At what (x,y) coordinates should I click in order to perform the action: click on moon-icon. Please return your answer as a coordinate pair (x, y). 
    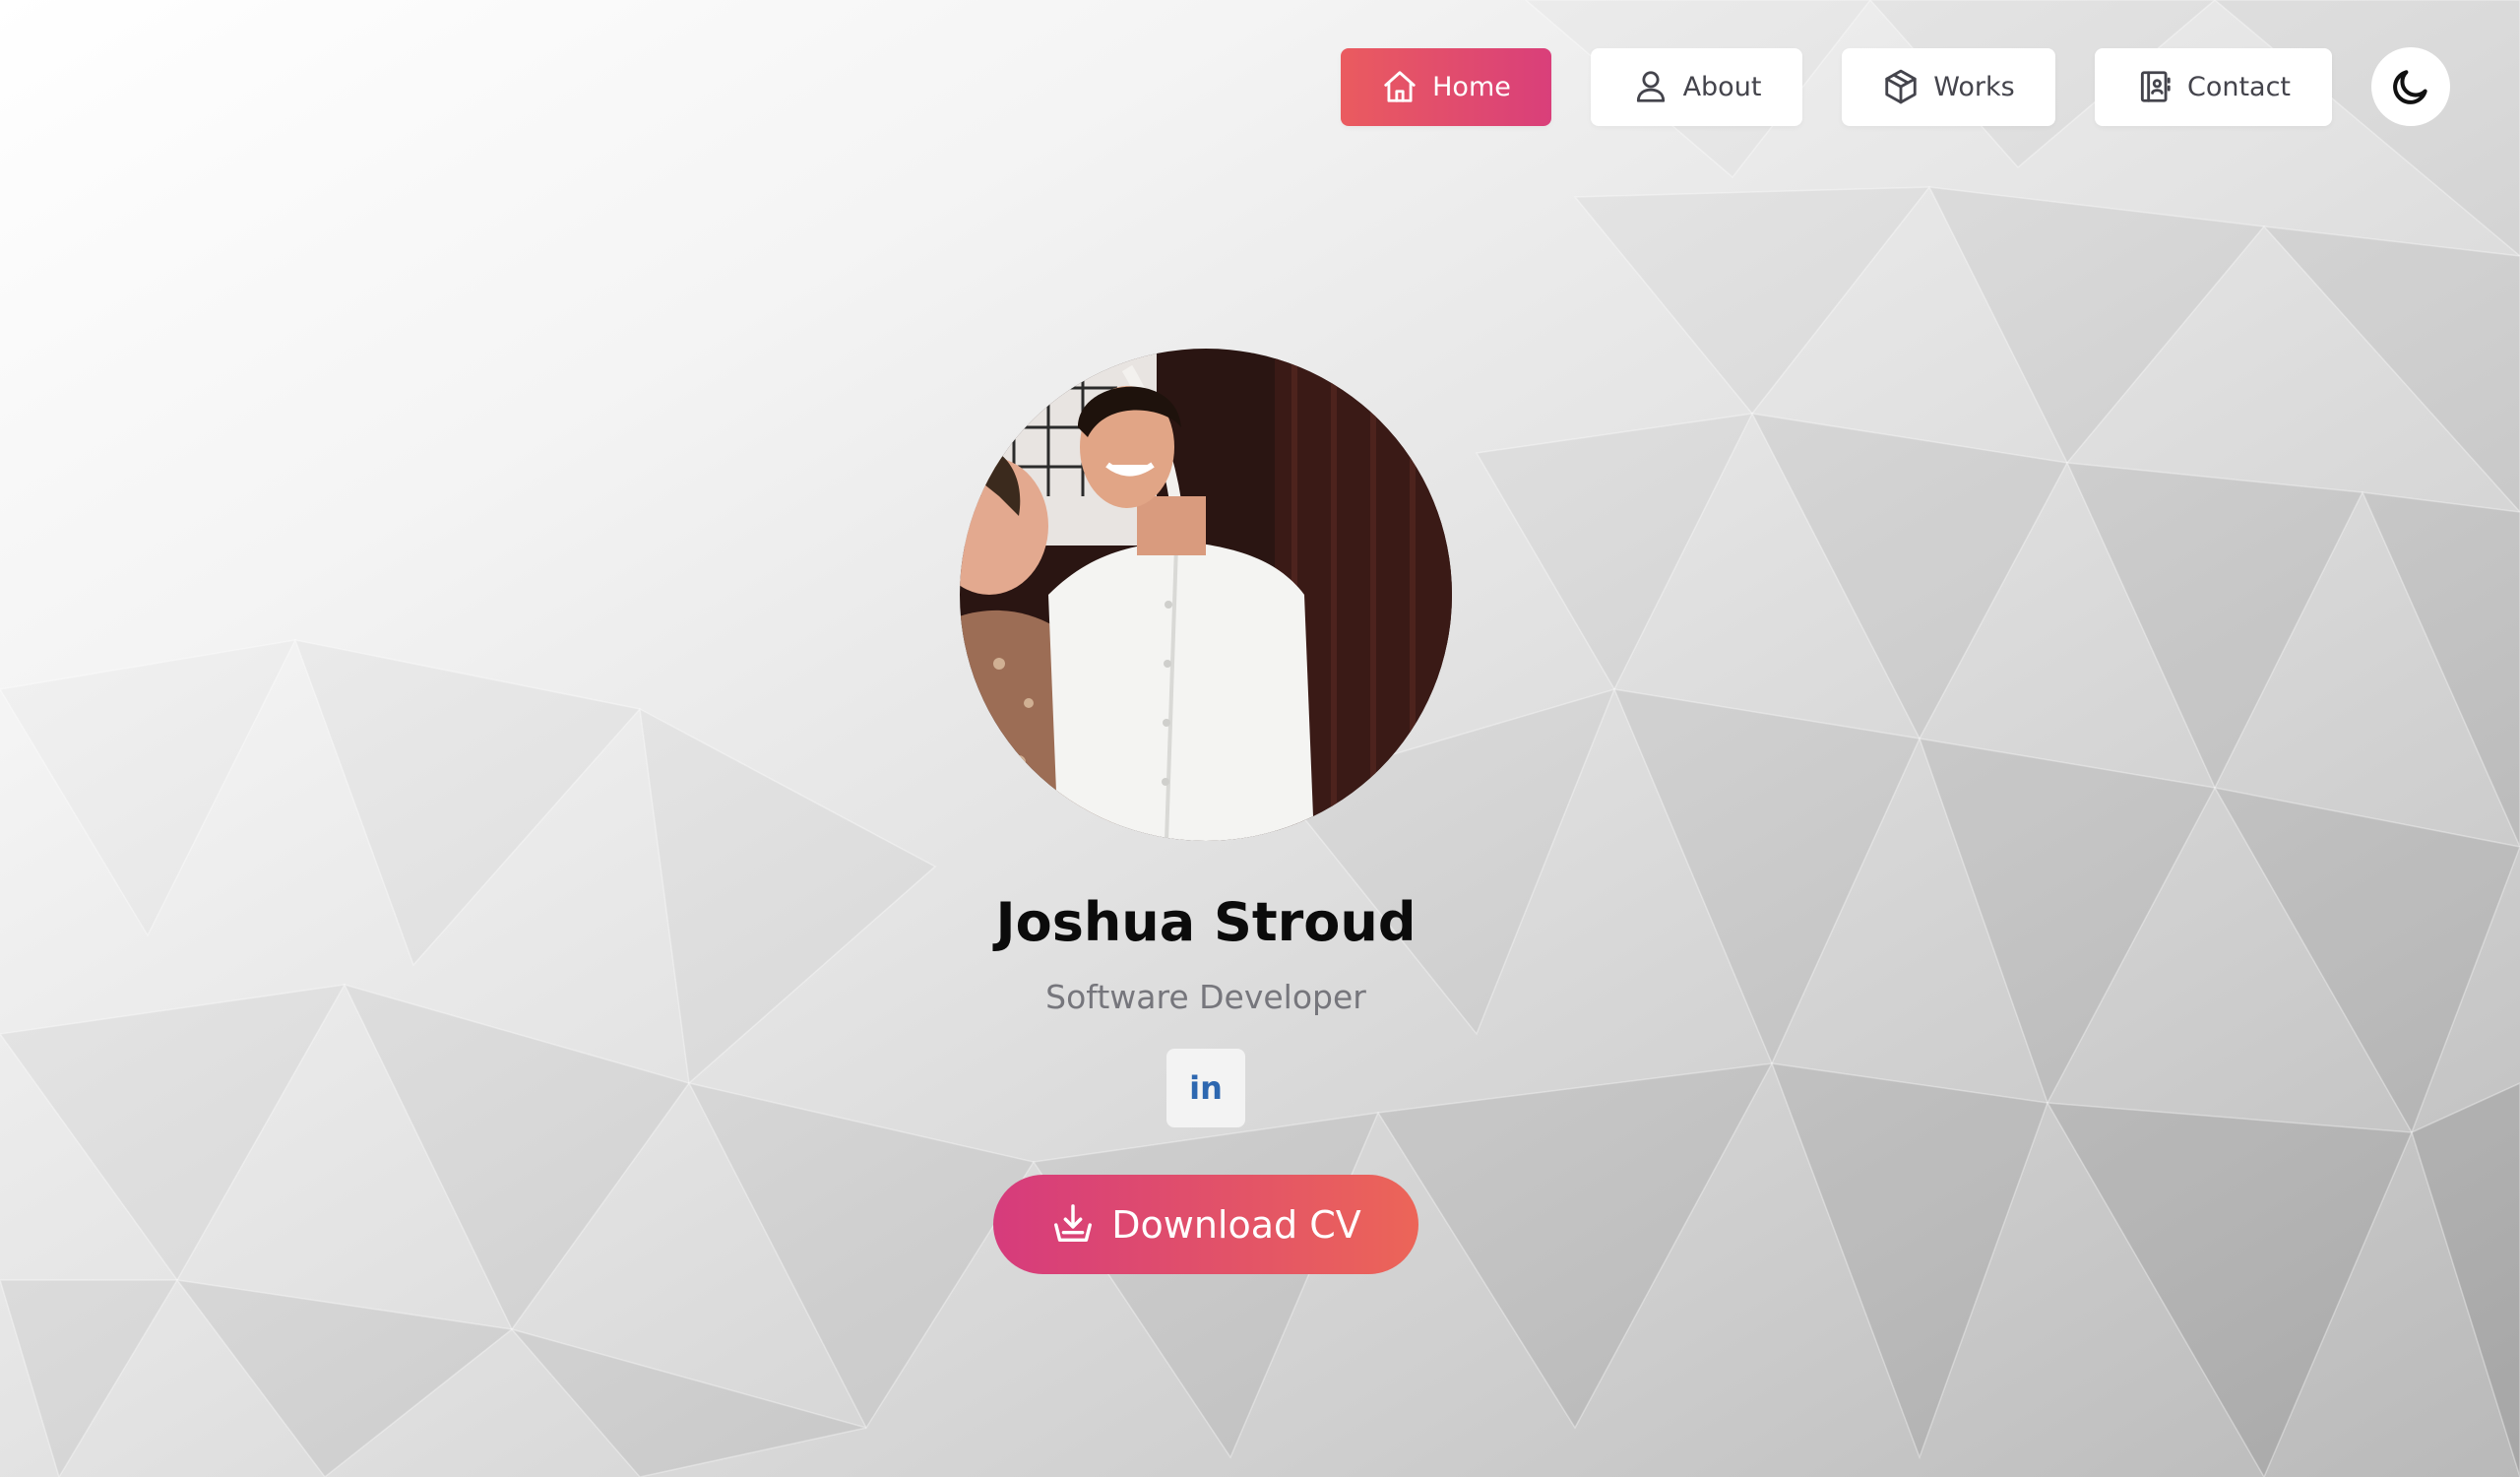
    Looking at the image, I should click on (2410, 87).